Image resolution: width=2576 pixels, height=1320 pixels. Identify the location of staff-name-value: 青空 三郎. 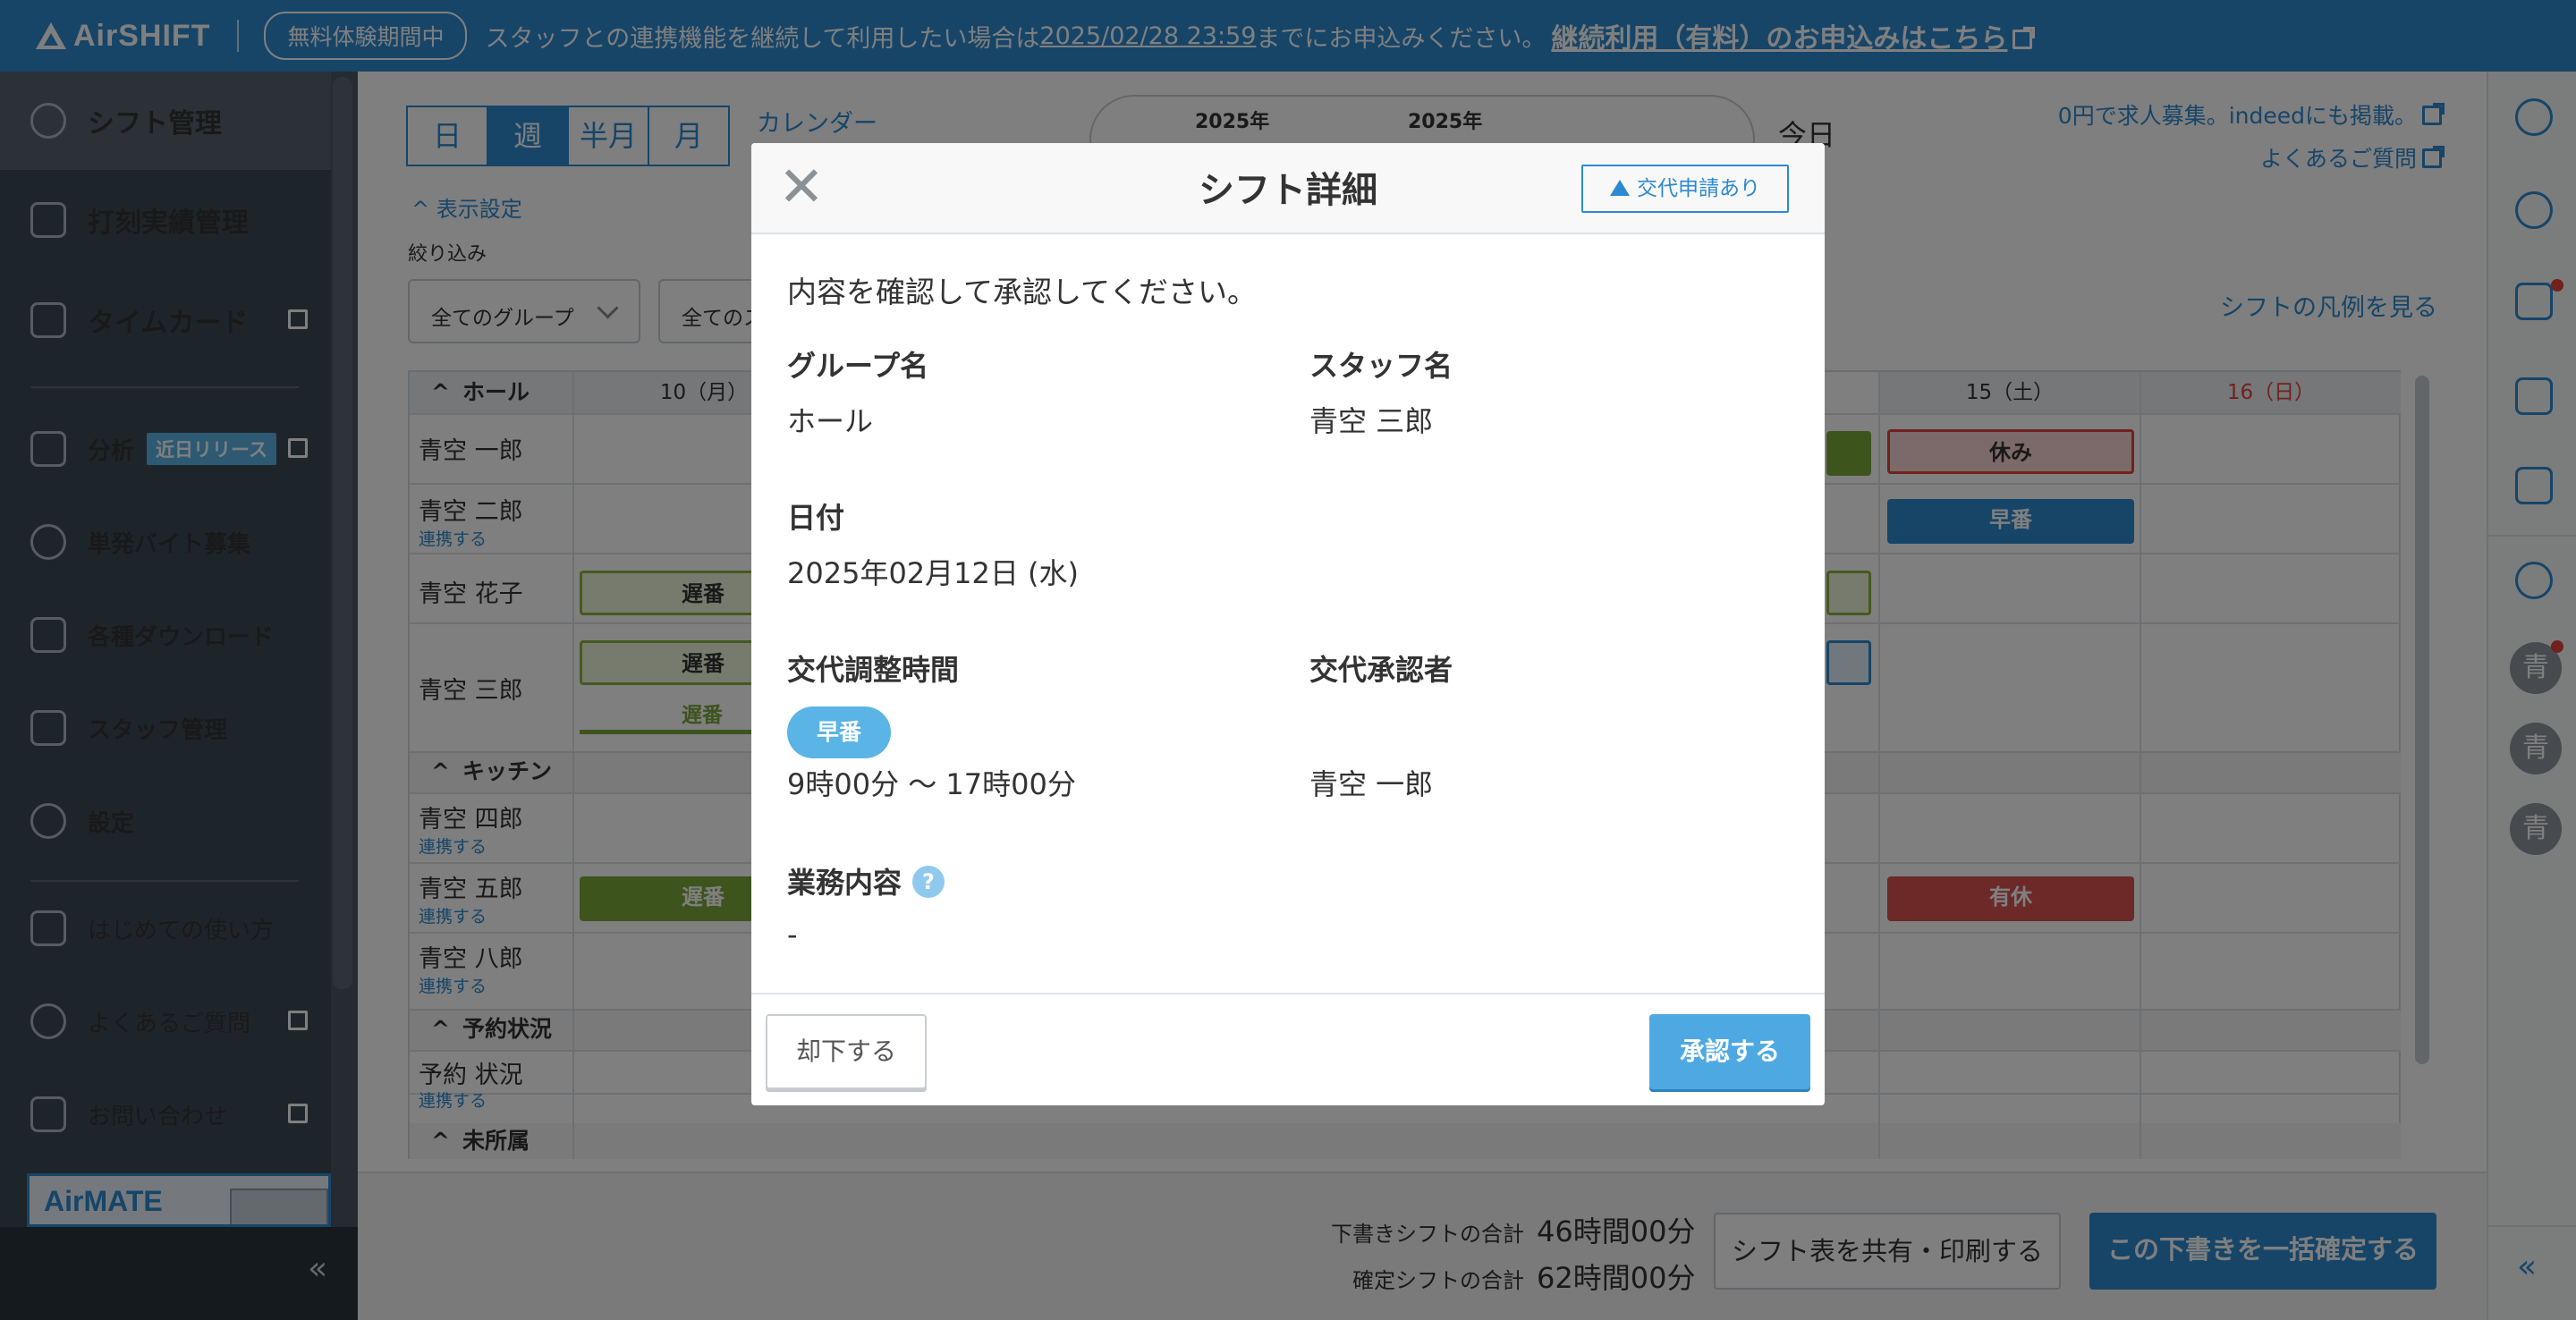
(1371, 421).